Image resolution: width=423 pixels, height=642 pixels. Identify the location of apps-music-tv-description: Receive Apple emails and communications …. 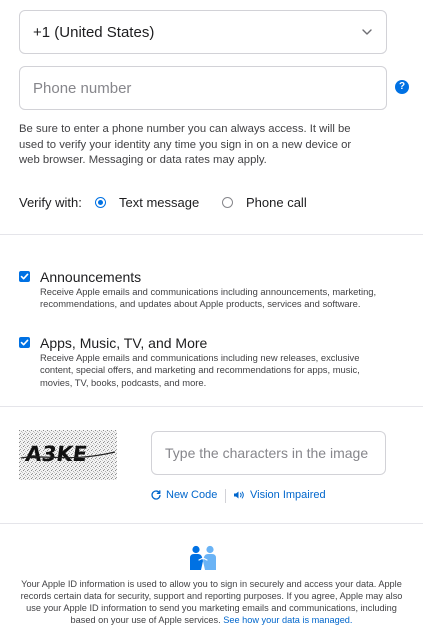
(200, 370).